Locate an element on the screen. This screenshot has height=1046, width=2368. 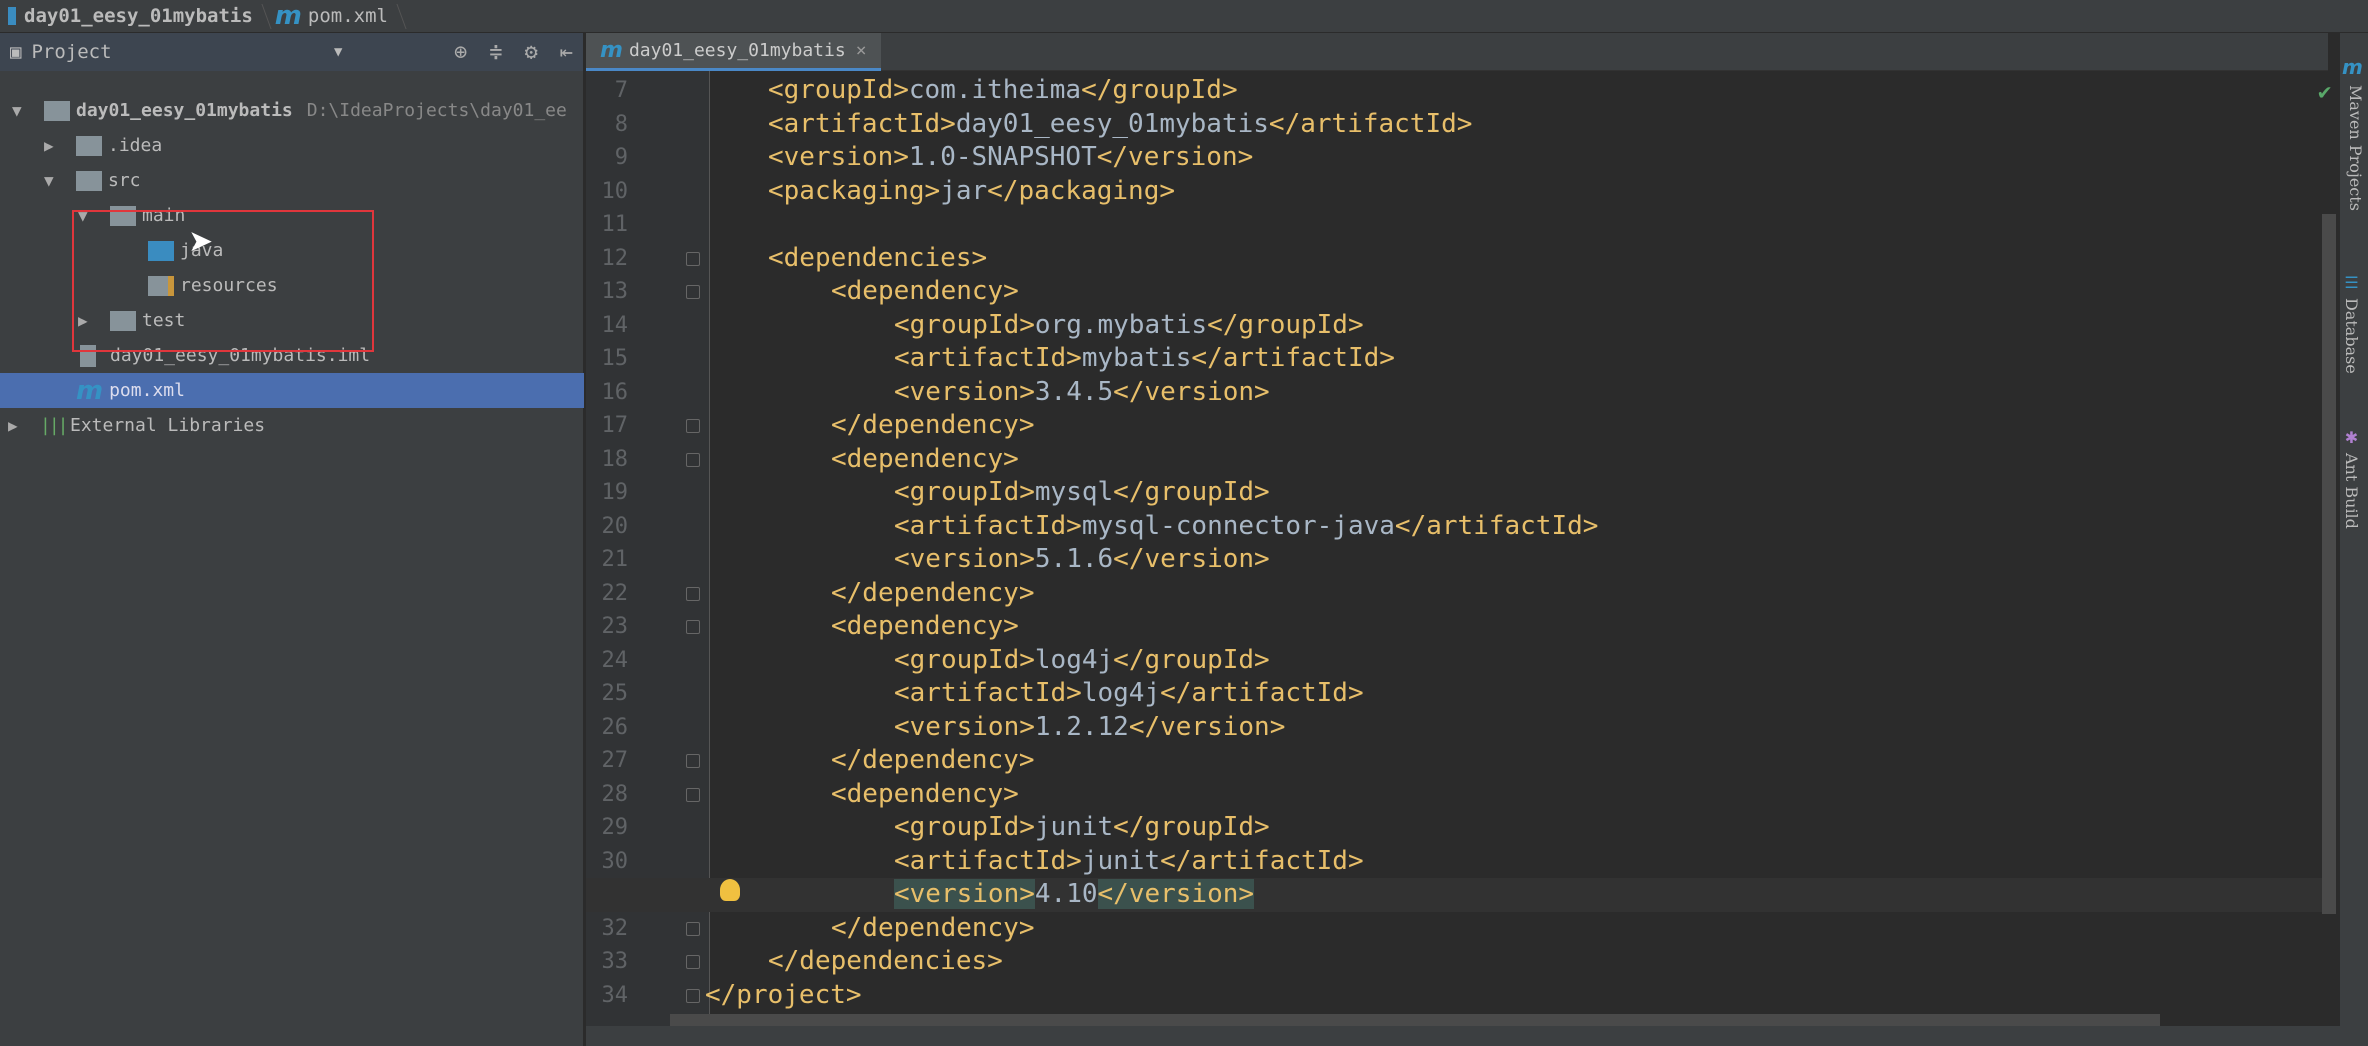
code-line: <artifactId>junit</artifactId> is located at coordinates (1457, 862).